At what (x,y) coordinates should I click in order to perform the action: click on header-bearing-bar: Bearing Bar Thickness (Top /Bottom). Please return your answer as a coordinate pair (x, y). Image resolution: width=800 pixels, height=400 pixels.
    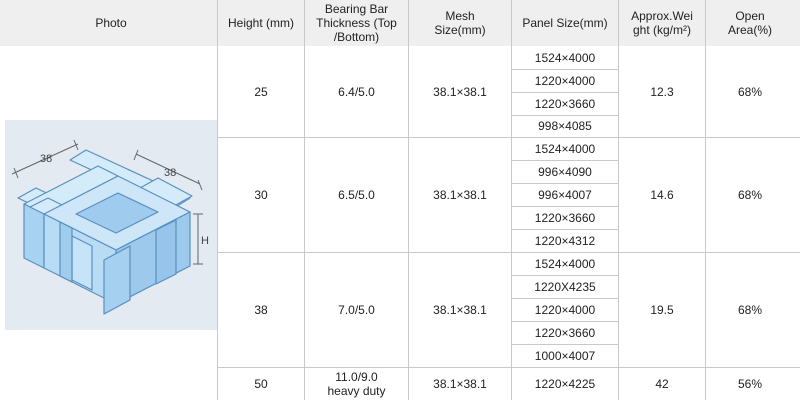
    Looking at the image, I should click on (356, 23).